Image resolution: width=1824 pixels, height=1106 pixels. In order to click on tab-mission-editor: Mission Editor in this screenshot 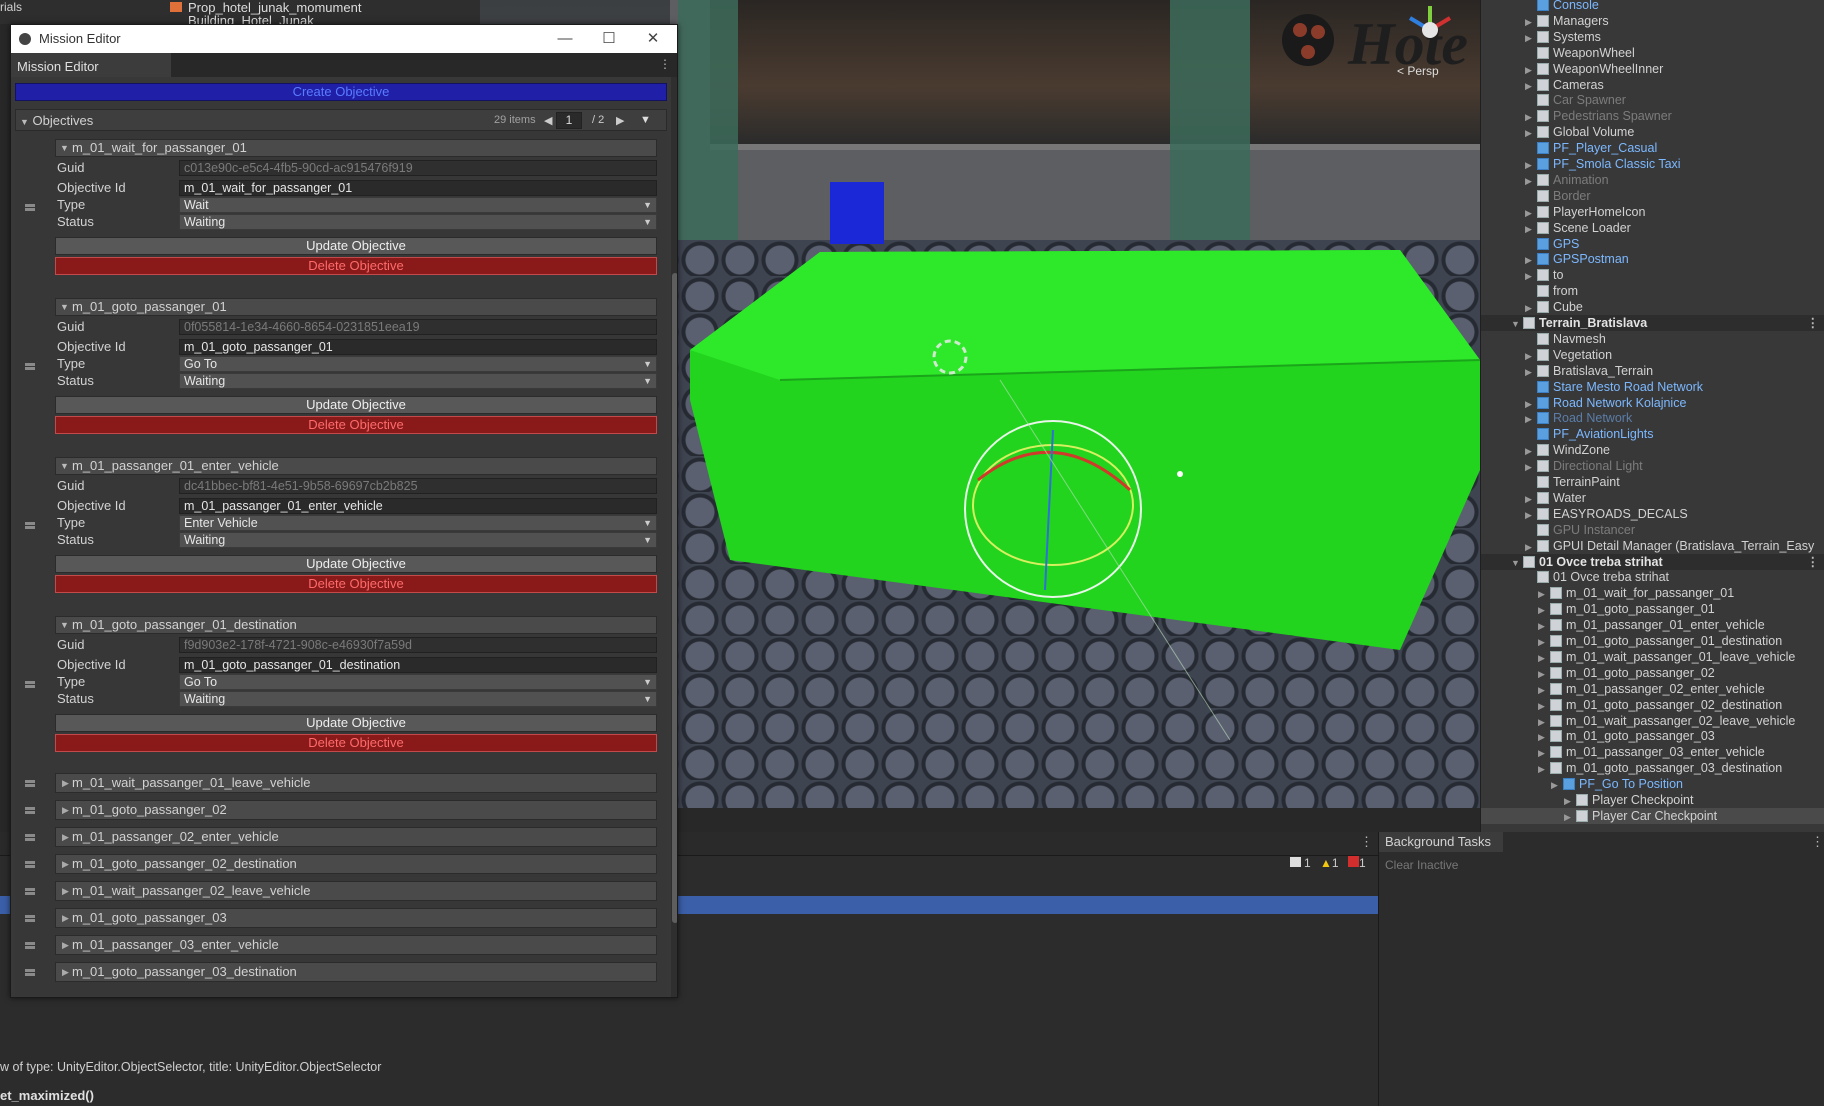, I will do `click(91, 65)`.